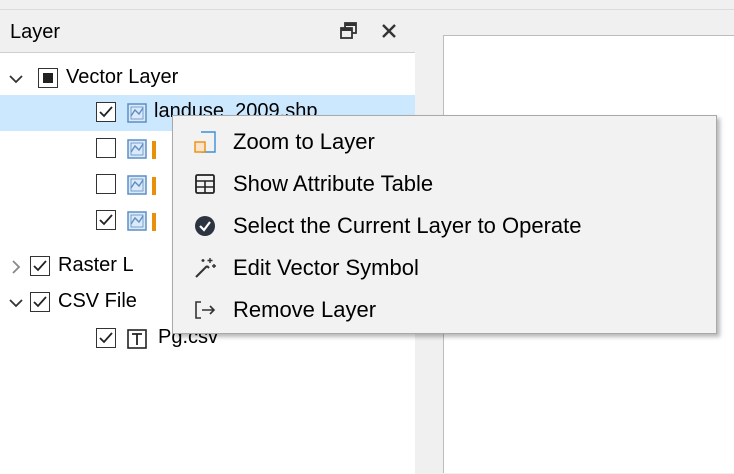 The image size is (734, 474). What do you see at coordinates (205, 268) in the screenshot?
I see `magic-wand-icon` at bounding box center [205, 268].